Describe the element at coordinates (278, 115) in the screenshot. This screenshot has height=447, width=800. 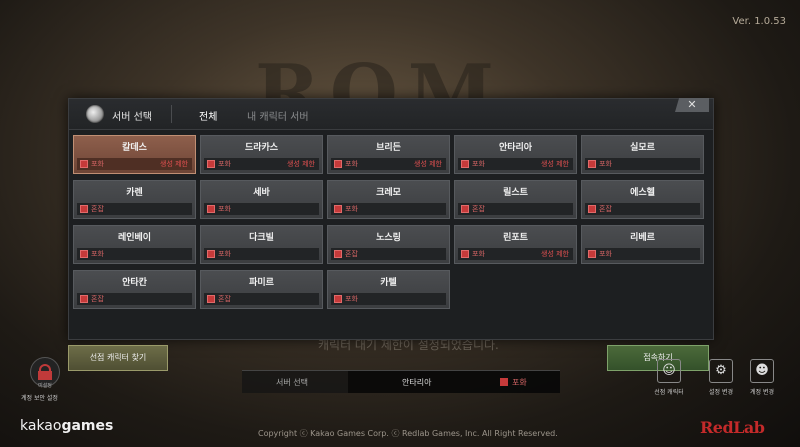
I see `tab-my-character-servers: 내 캐릭터 서버` at that location.